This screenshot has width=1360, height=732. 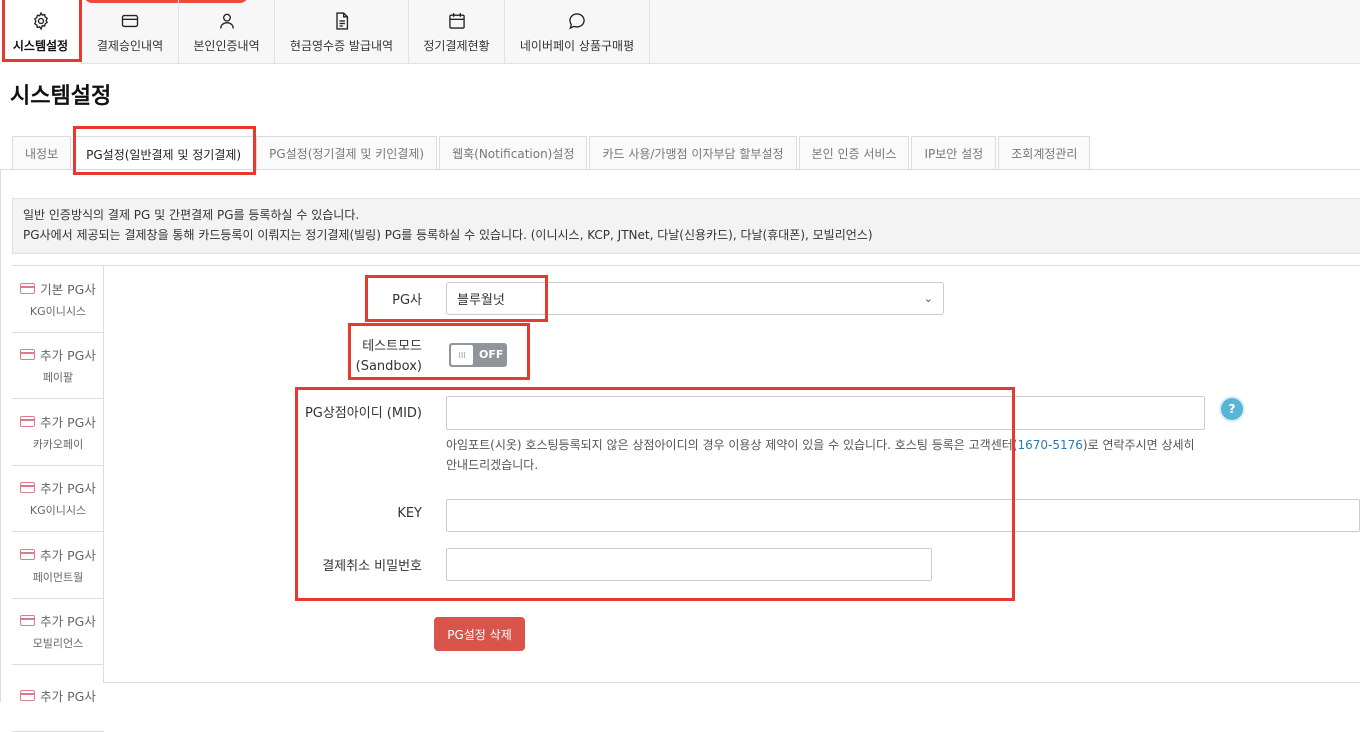 What do you see at coordinates (954, 153) in the screenshot?
I see `tab-ip-security: IP보안 설정` at bounding box center [954, 153].